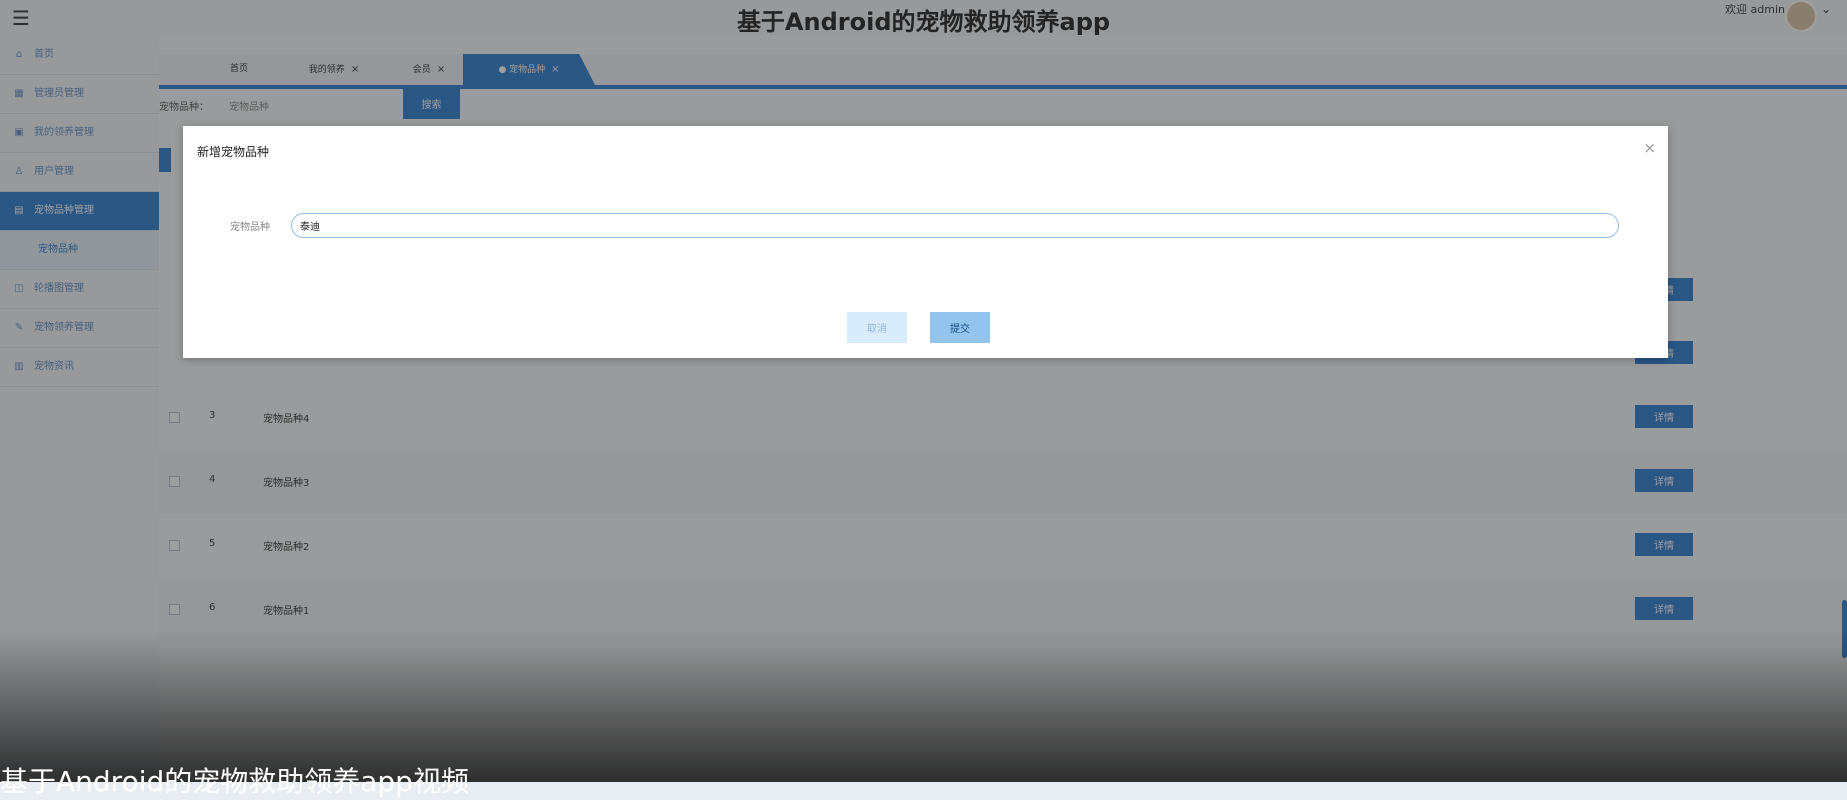 The height and width of the screenshot is (800, 1847). What do you see at coordinates (234, 781) in the screenshot?
I see `video-caption: 基于Android的宠物救助领养app视频` at bounding box center [234, 781].